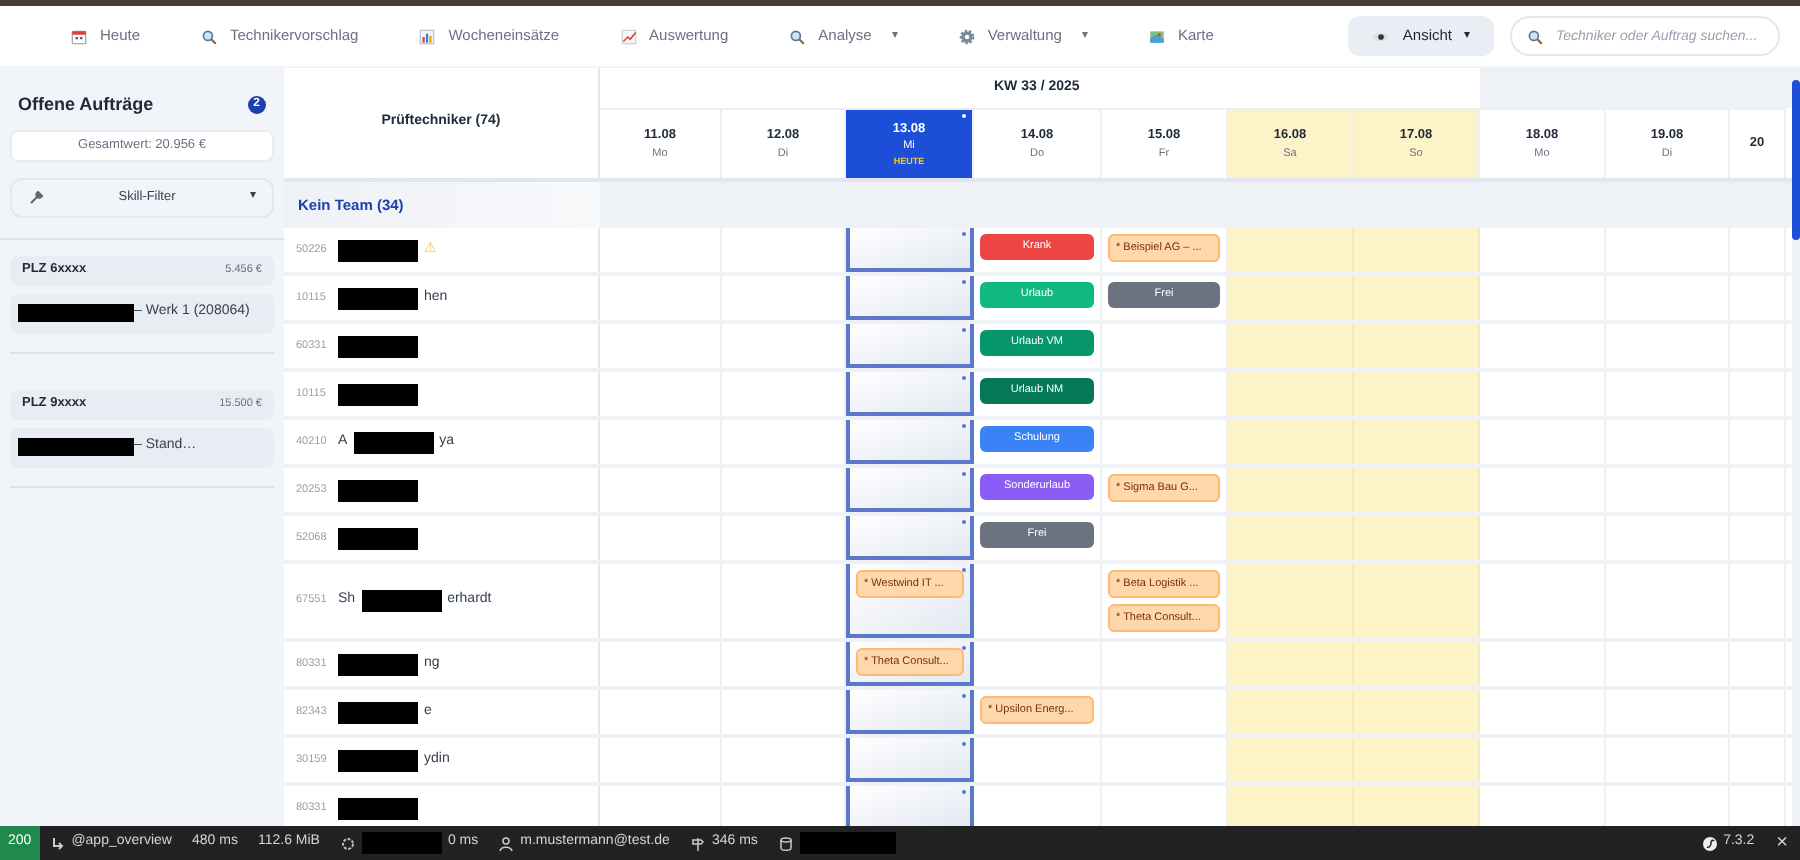 Image resolution: width=1800 pixels, height=860 pixels. I want to click on database-icon, so click(785, 843).